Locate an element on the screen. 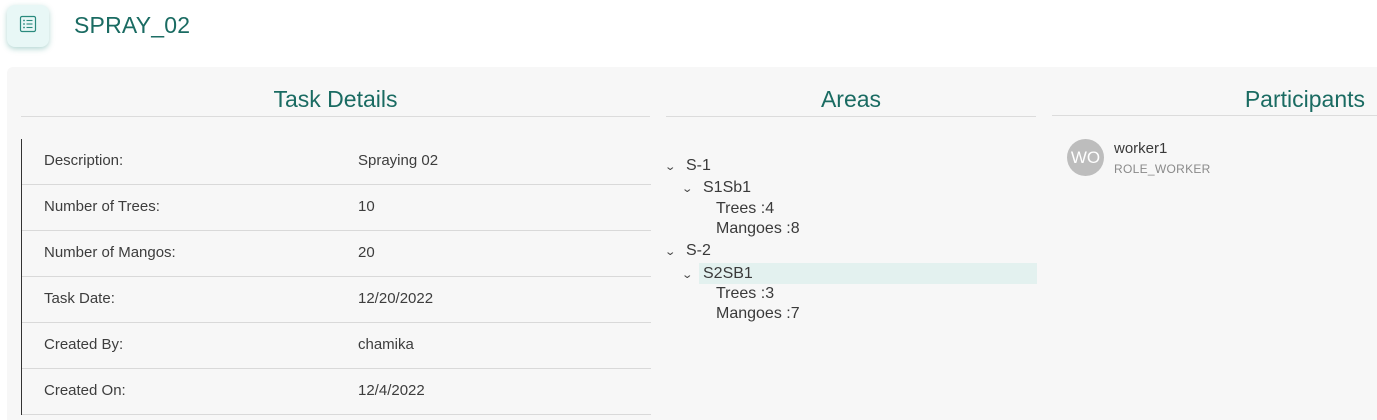  detail-label: Created By: is located at coordinates (84, 344).